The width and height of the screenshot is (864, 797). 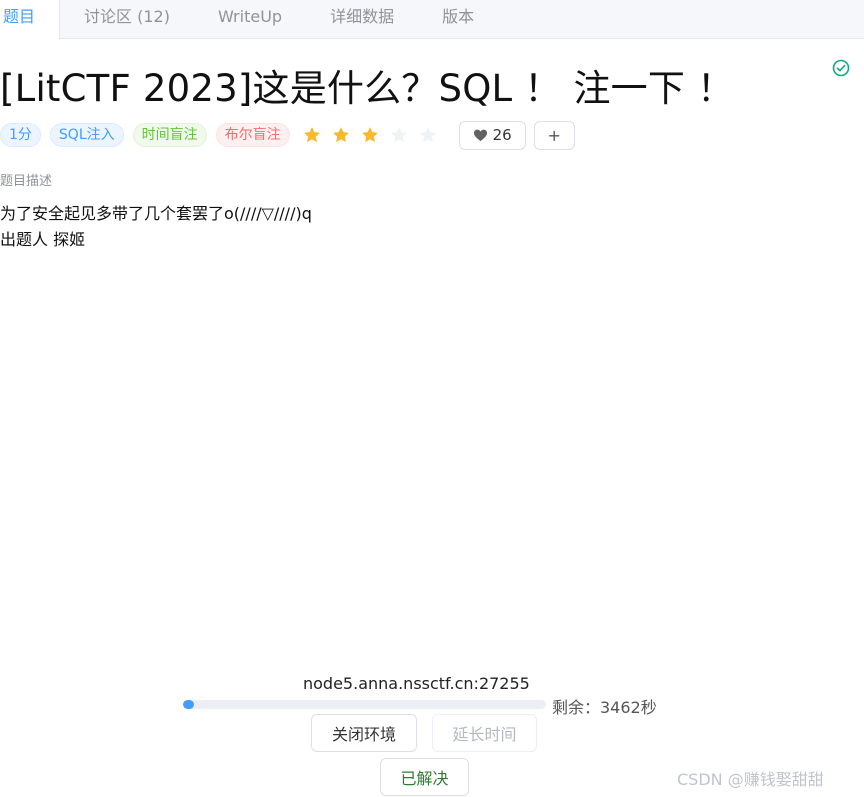 I want to click on difficulty-rating, so click(x=374, y=135).